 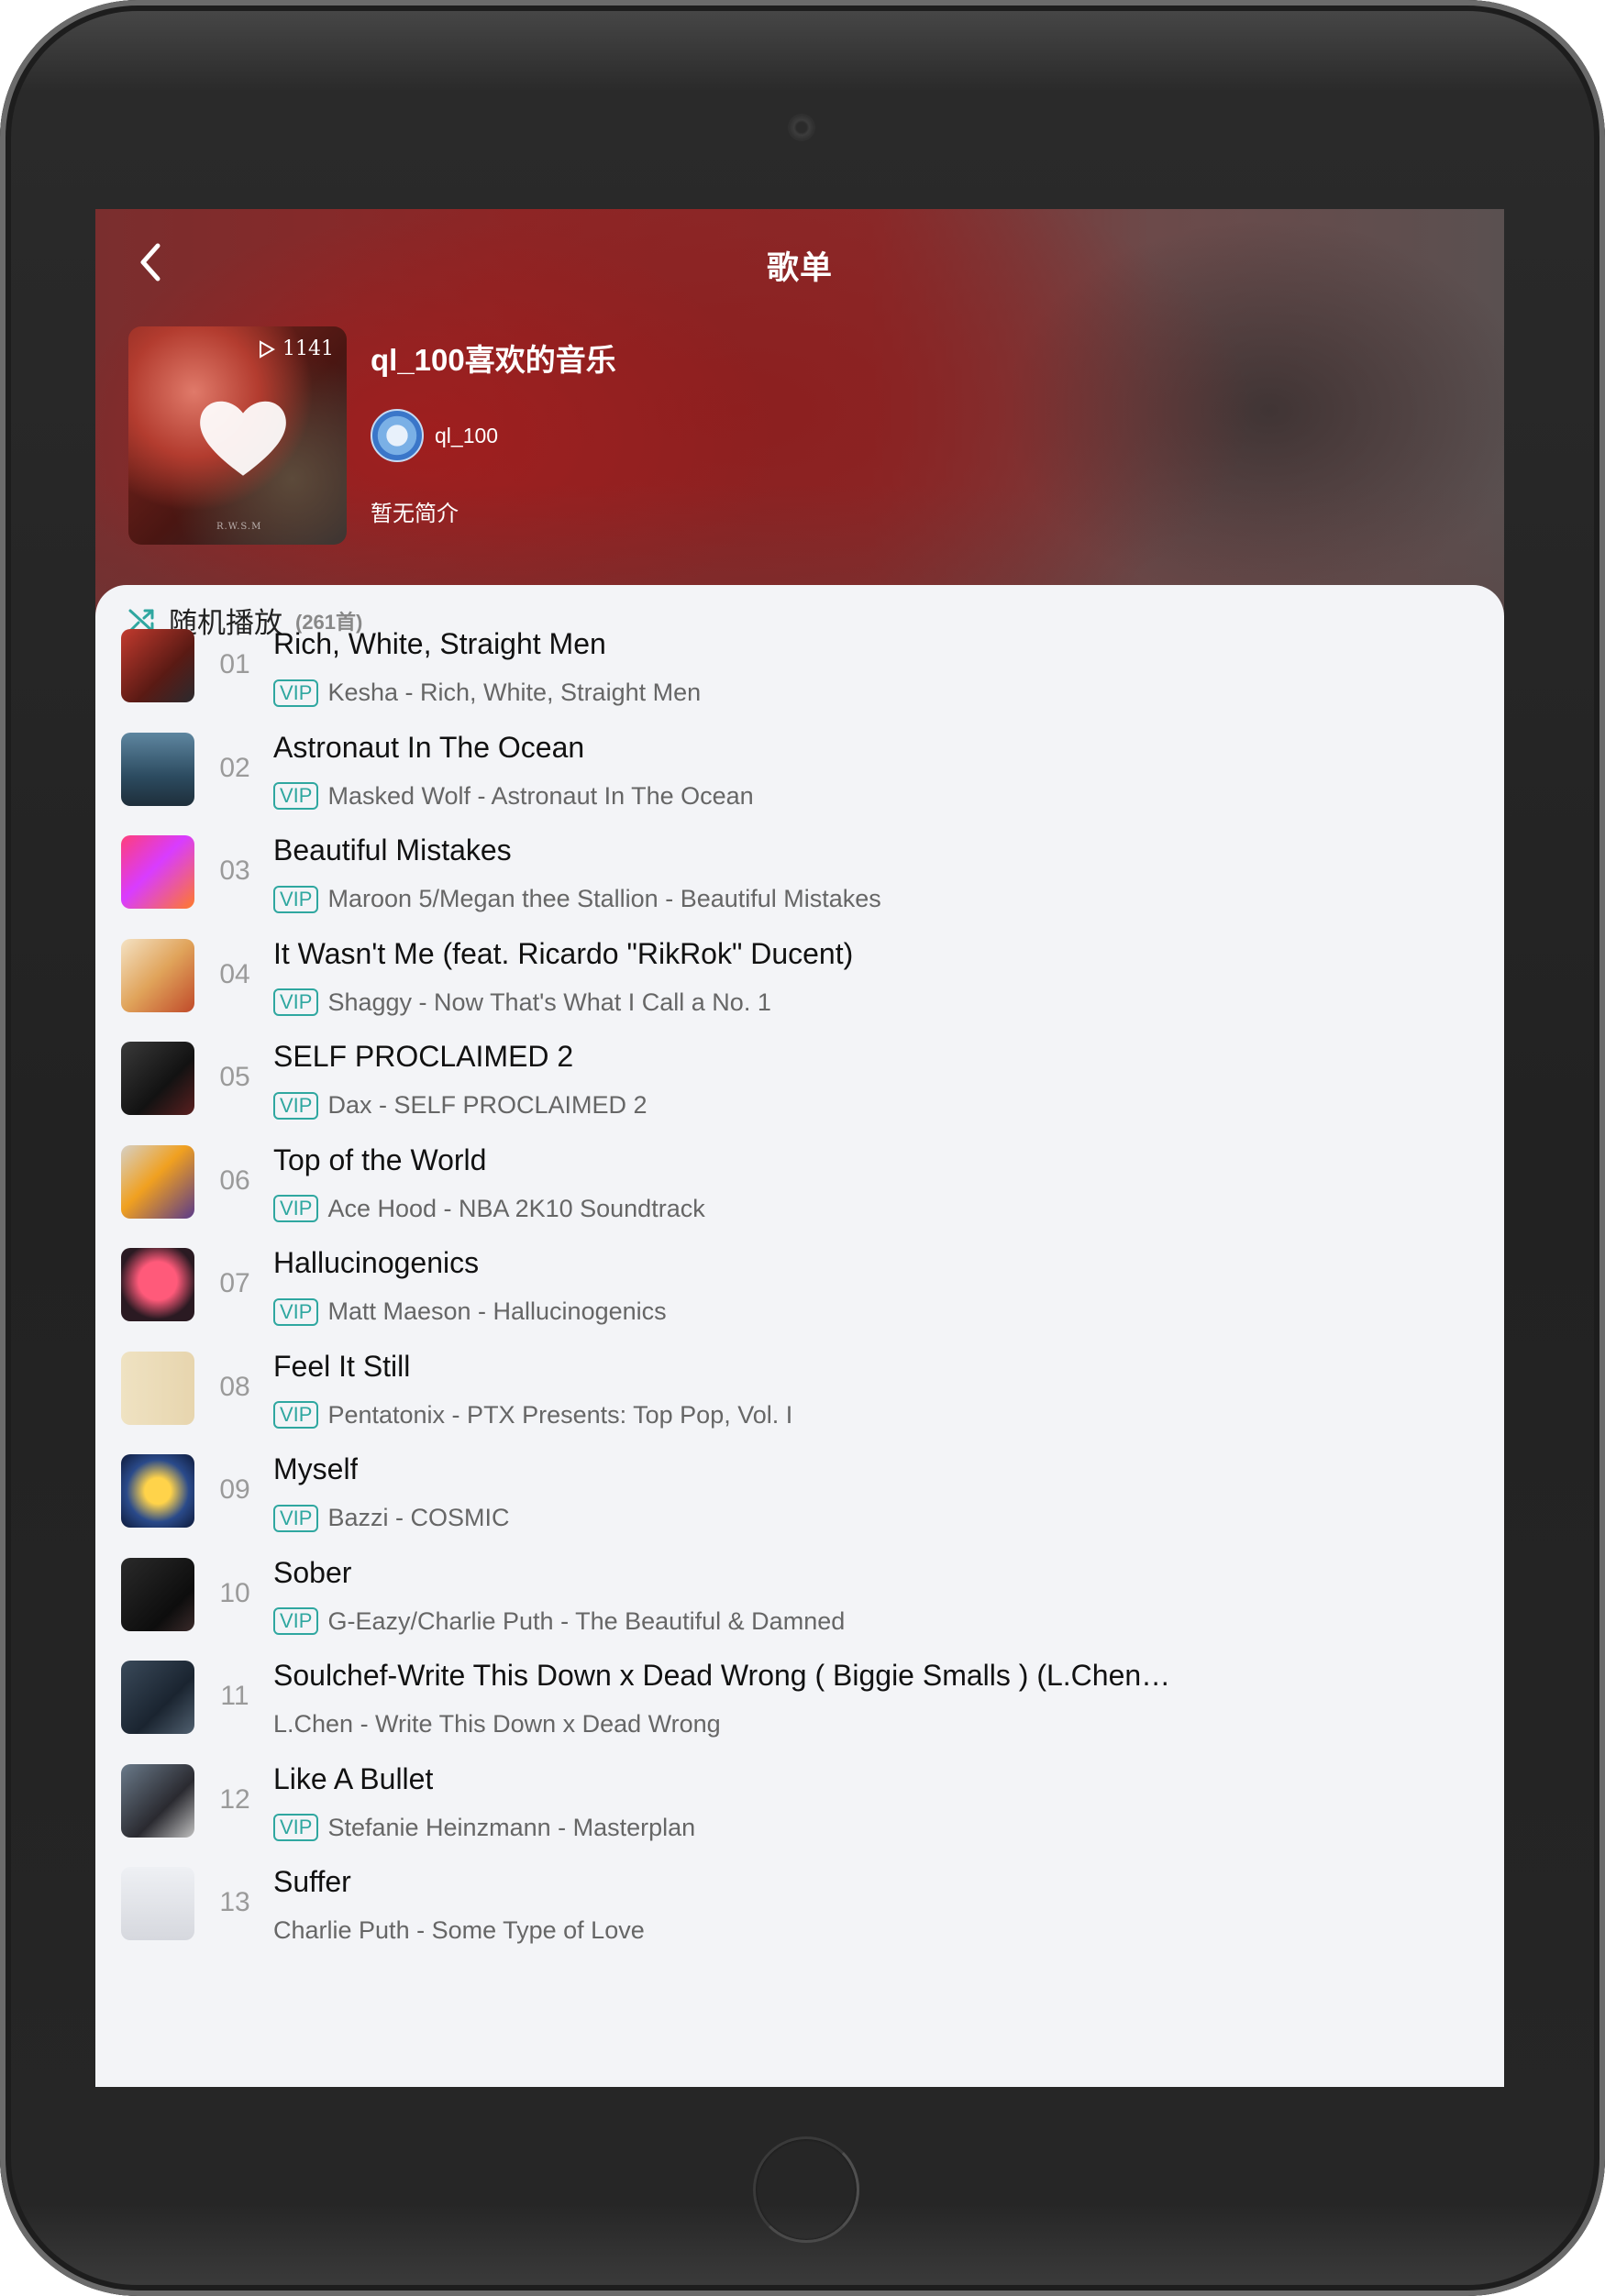 What do you see at coordinates (312, 1572) in the screenshot?
I see `song-title: Sober` at bounding box center [312, 1572].